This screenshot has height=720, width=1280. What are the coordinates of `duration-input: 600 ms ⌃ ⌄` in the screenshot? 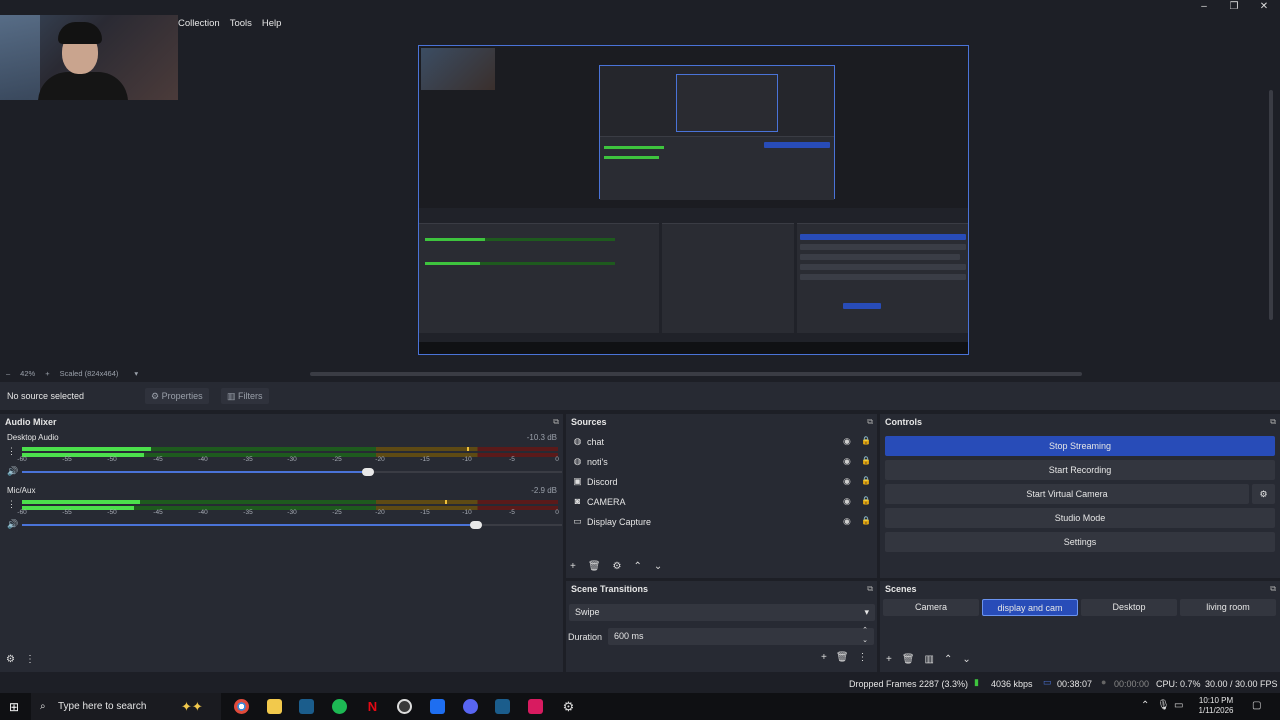 It's located at (741, 636).